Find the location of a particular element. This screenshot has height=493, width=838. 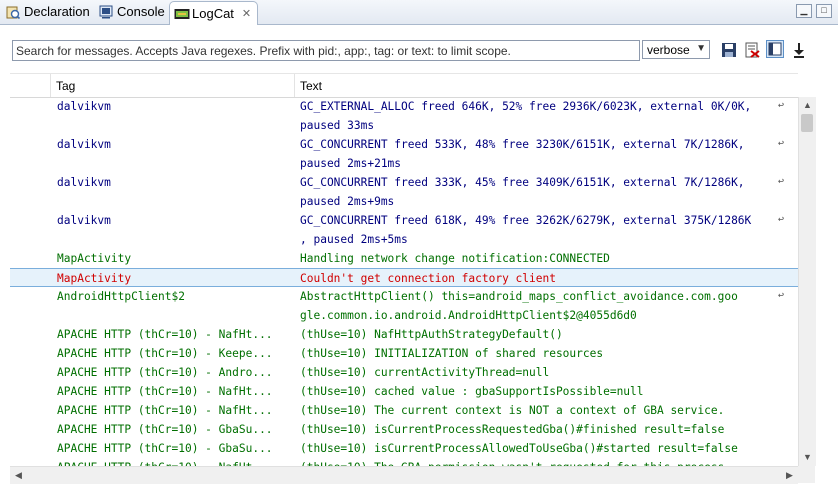

log-row-continuation: paused 33ms is located at coordinates (404, 125).